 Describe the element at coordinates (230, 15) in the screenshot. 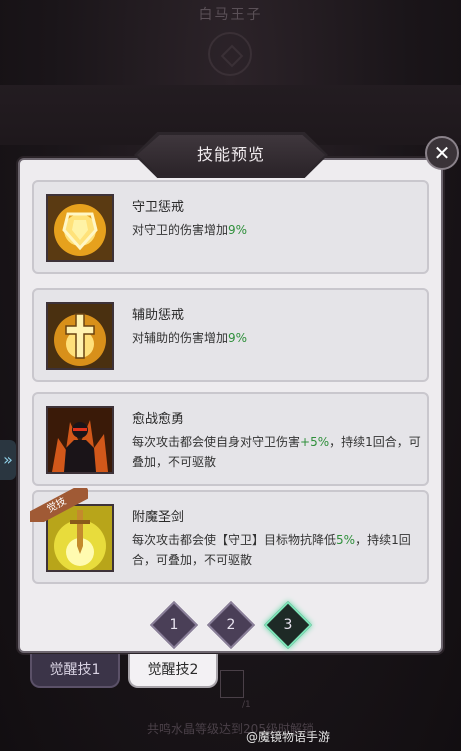

I see `character-name: 白马王子` at that location.